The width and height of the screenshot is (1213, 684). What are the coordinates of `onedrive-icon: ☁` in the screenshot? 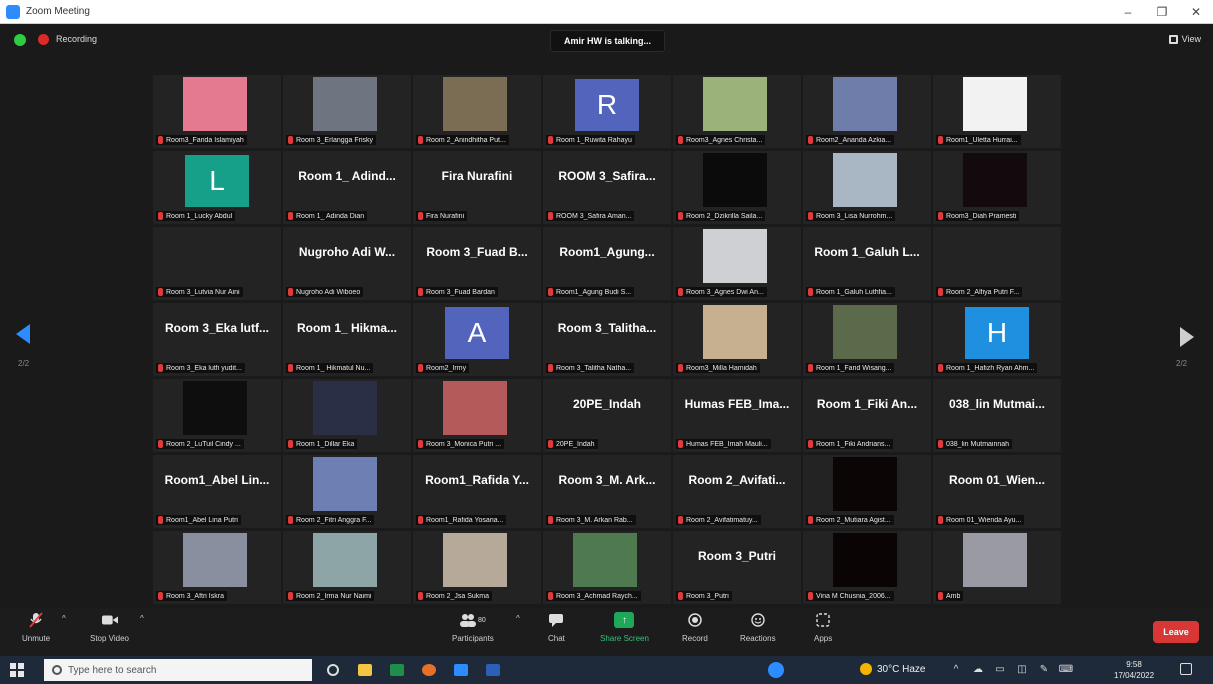 It's located at (978, 669).